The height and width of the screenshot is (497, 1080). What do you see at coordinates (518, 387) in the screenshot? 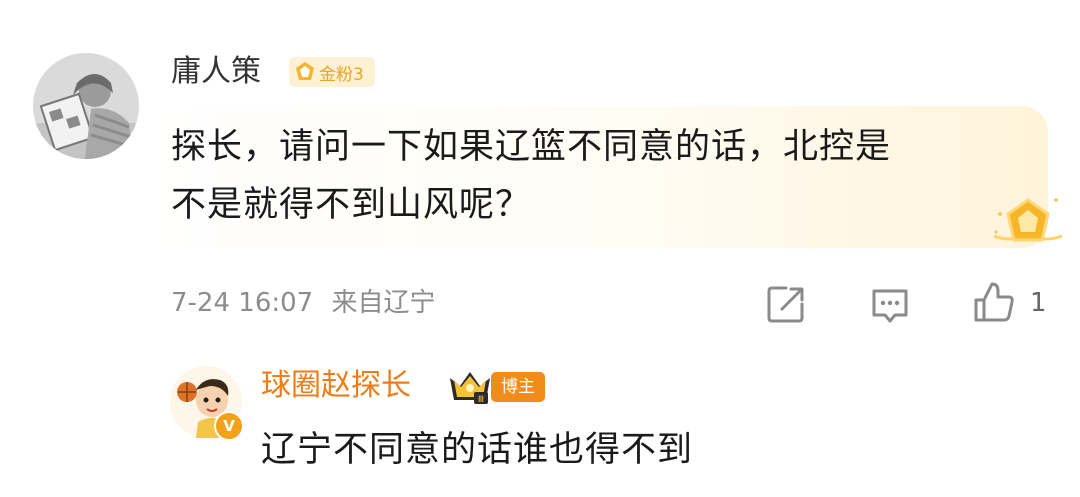
I see `host-badge: 博主` at bounding box center [518, 387].